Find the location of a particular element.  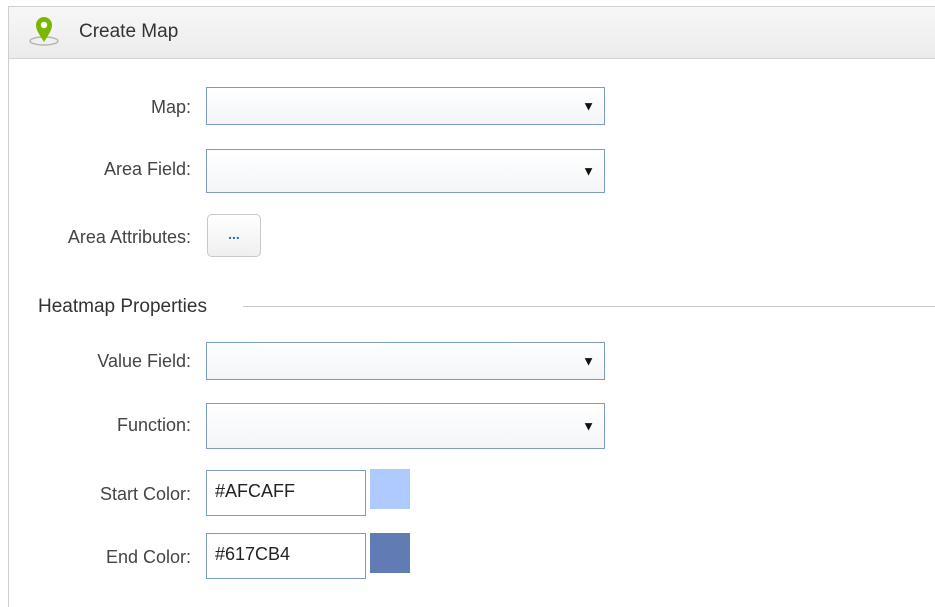

start-color-input: #AFCAFF is located at coordinates (286, 493).